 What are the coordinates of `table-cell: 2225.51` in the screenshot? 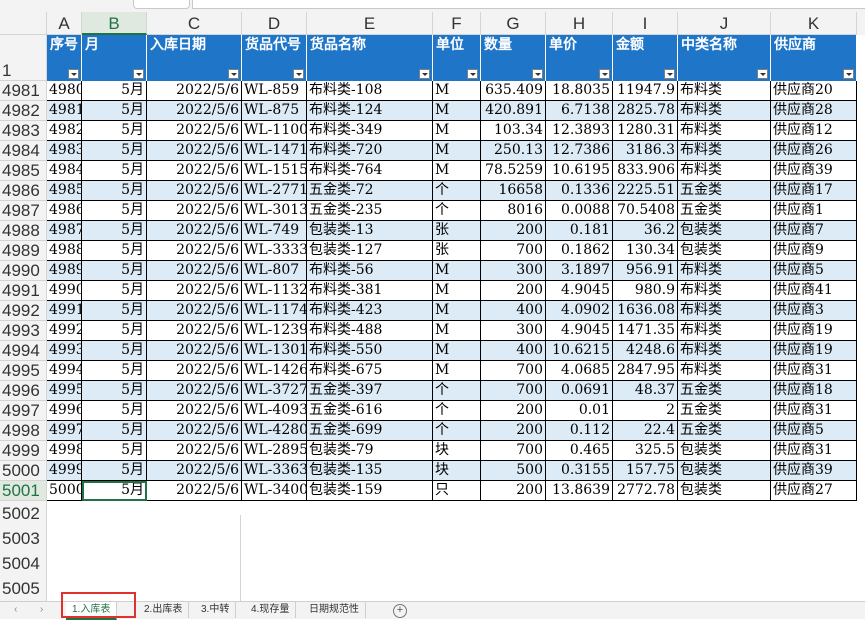 It's located at (645, 191).